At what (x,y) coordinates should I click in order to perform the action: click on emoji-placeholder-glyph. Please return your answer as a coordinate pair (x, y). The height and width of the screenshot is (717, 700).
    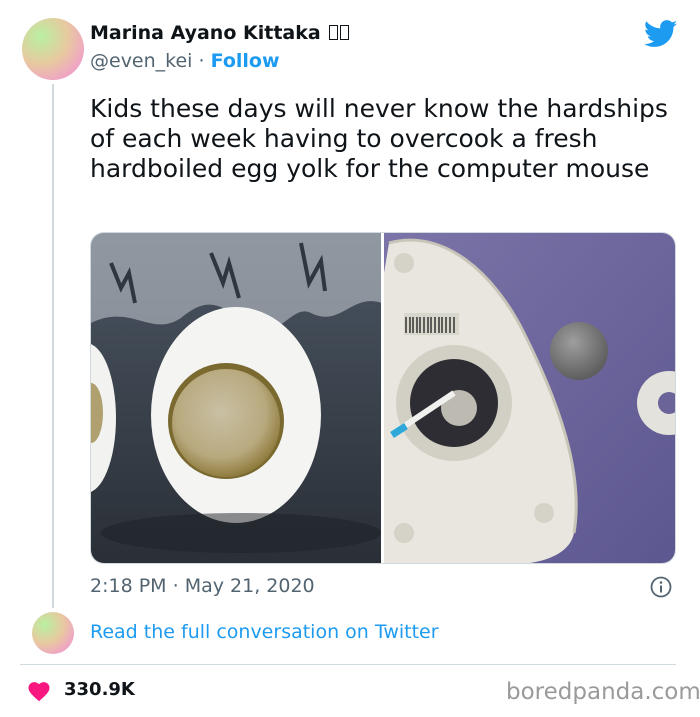
    Looking at the image, I should click on (338, 33).